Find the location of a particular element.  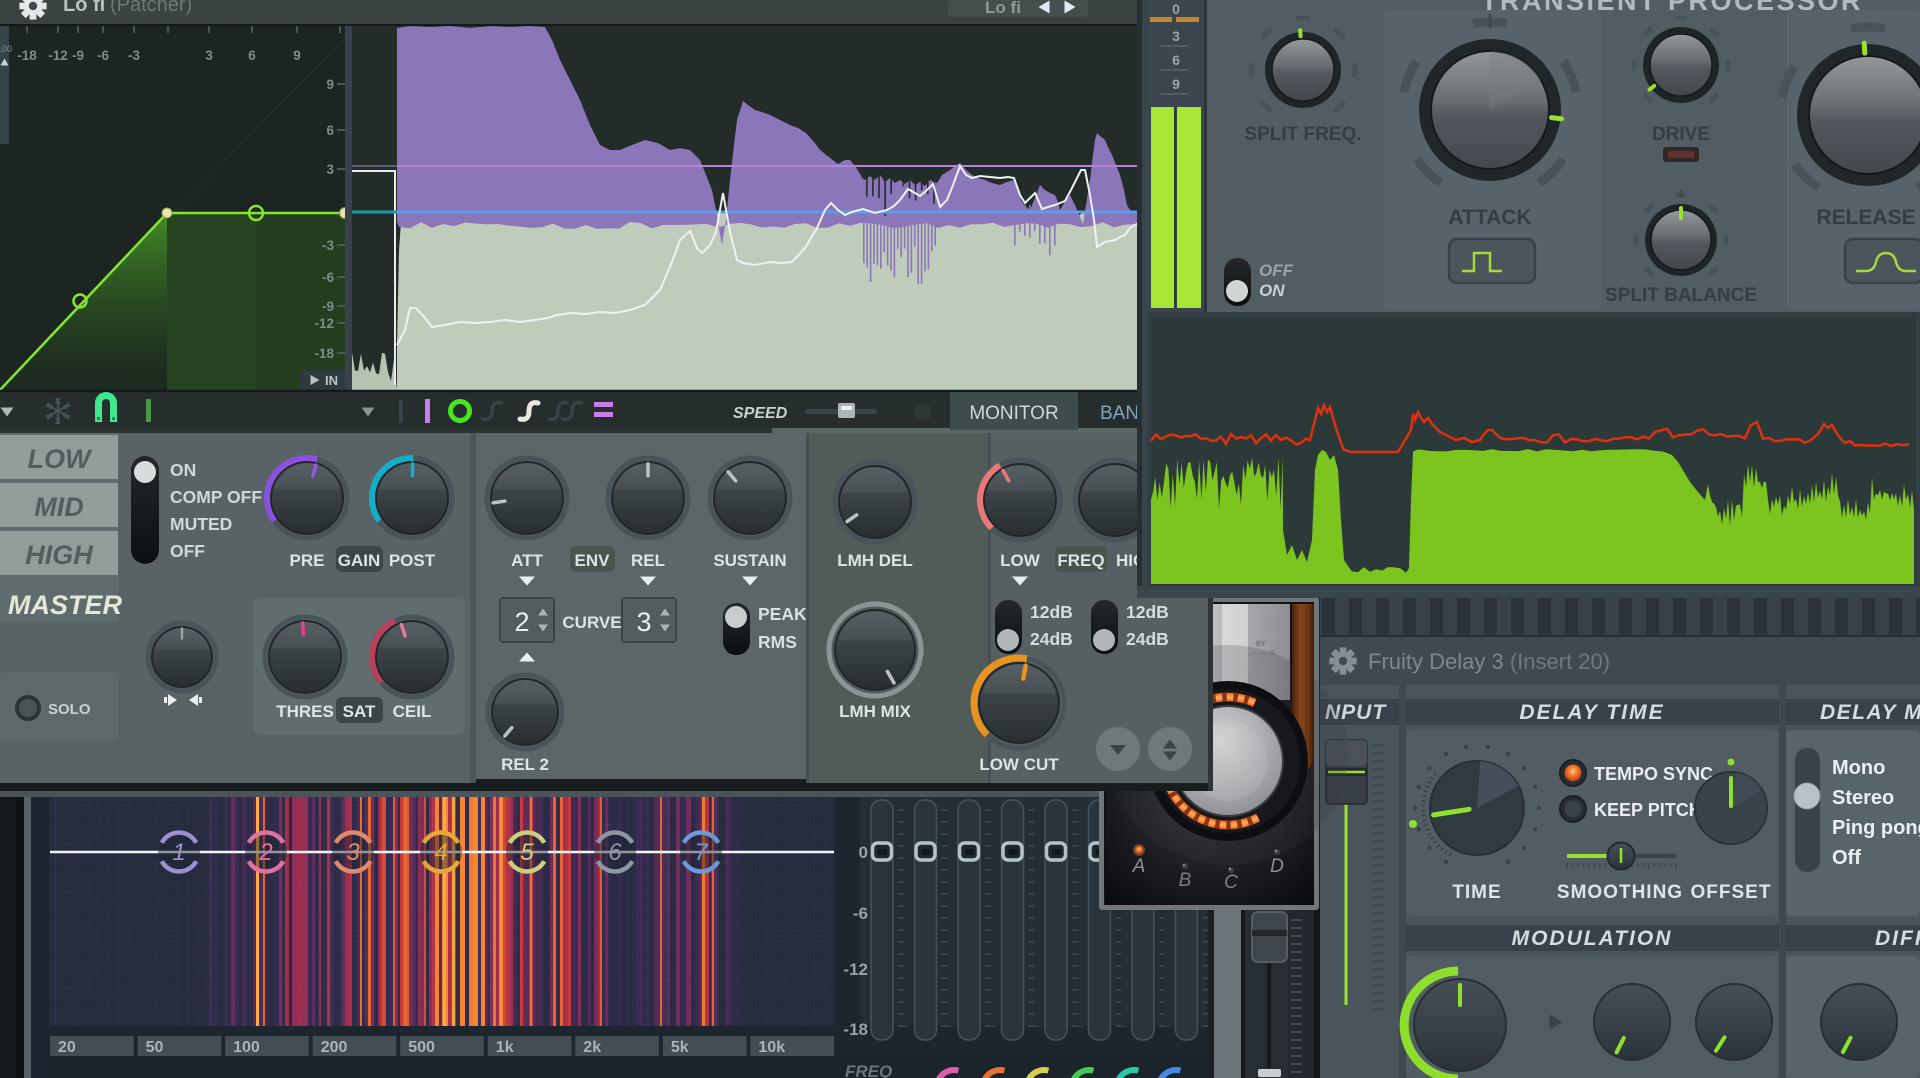

svg-text: D is located at coordinates (1277, 866).